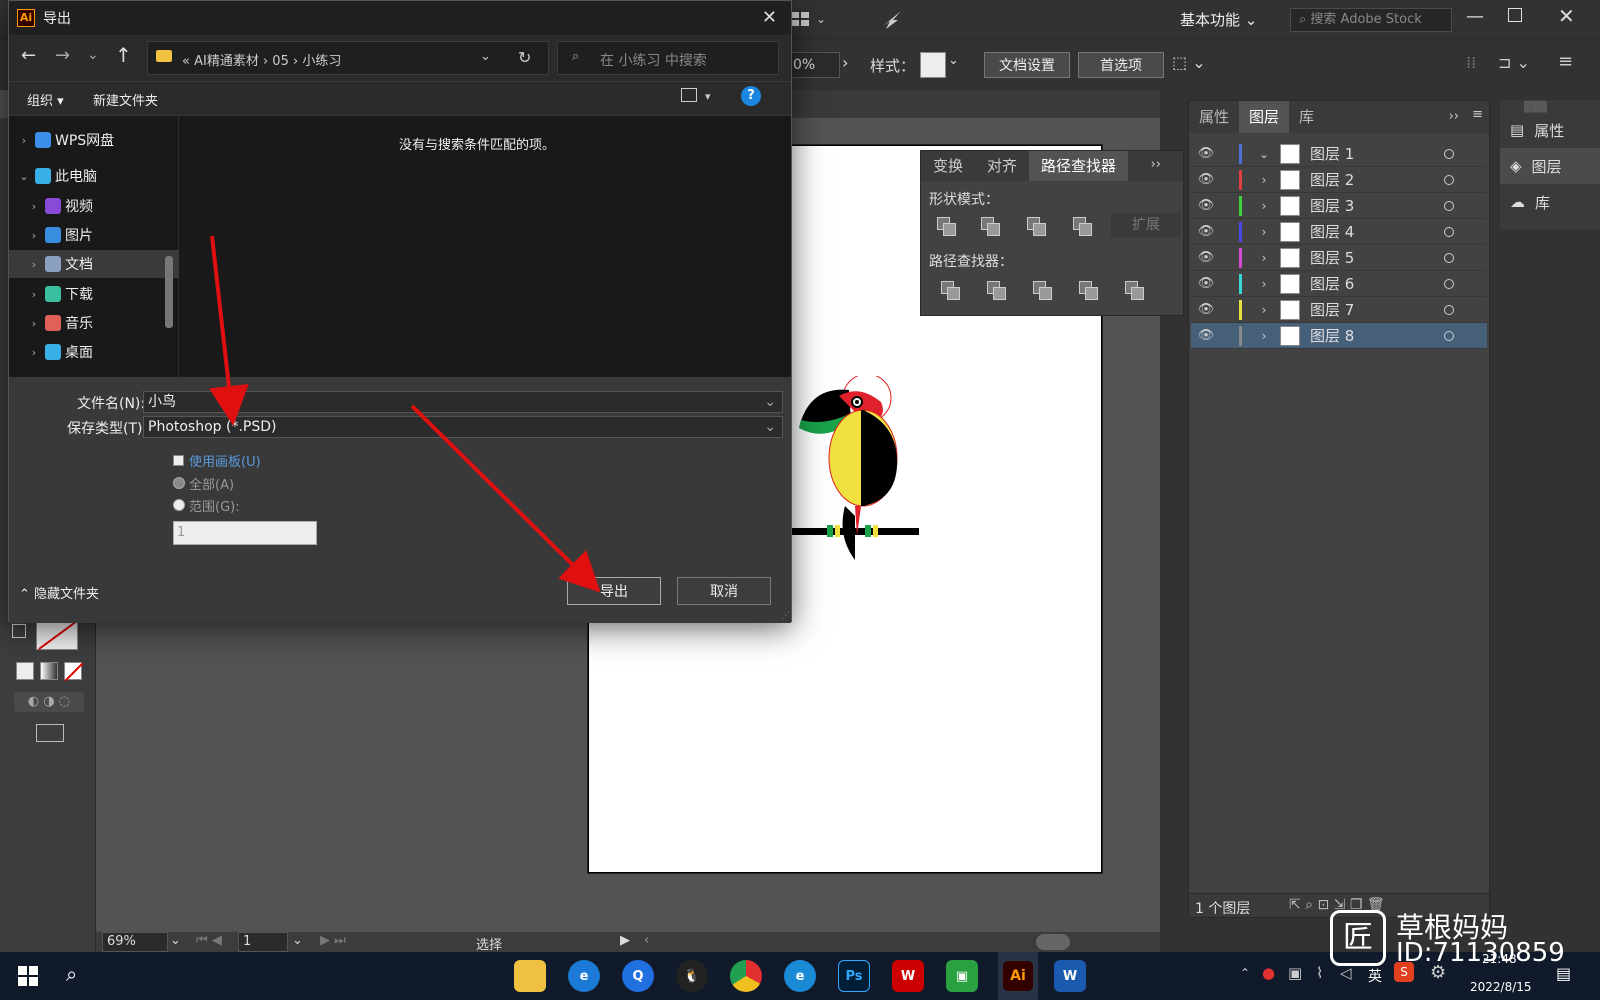 The height and width of the screenshot is (1000, 1600). Describe the element at coordinates (908, 976) in the screenshot. I see `wps-icon: W` at that location.